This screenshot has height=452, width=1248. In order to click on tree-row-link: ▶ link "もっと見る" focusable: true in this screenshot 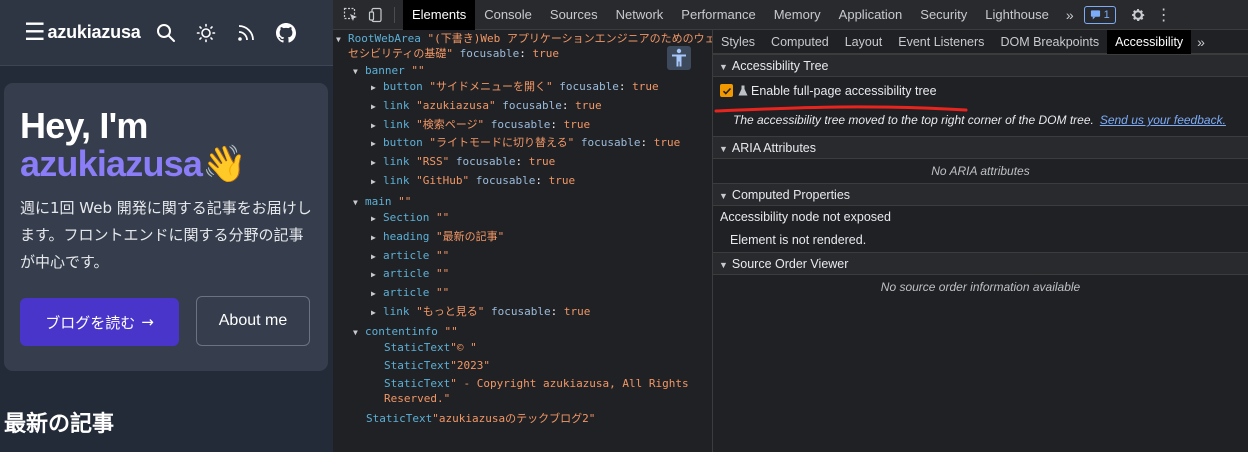, I will do `click(480, 312)`.